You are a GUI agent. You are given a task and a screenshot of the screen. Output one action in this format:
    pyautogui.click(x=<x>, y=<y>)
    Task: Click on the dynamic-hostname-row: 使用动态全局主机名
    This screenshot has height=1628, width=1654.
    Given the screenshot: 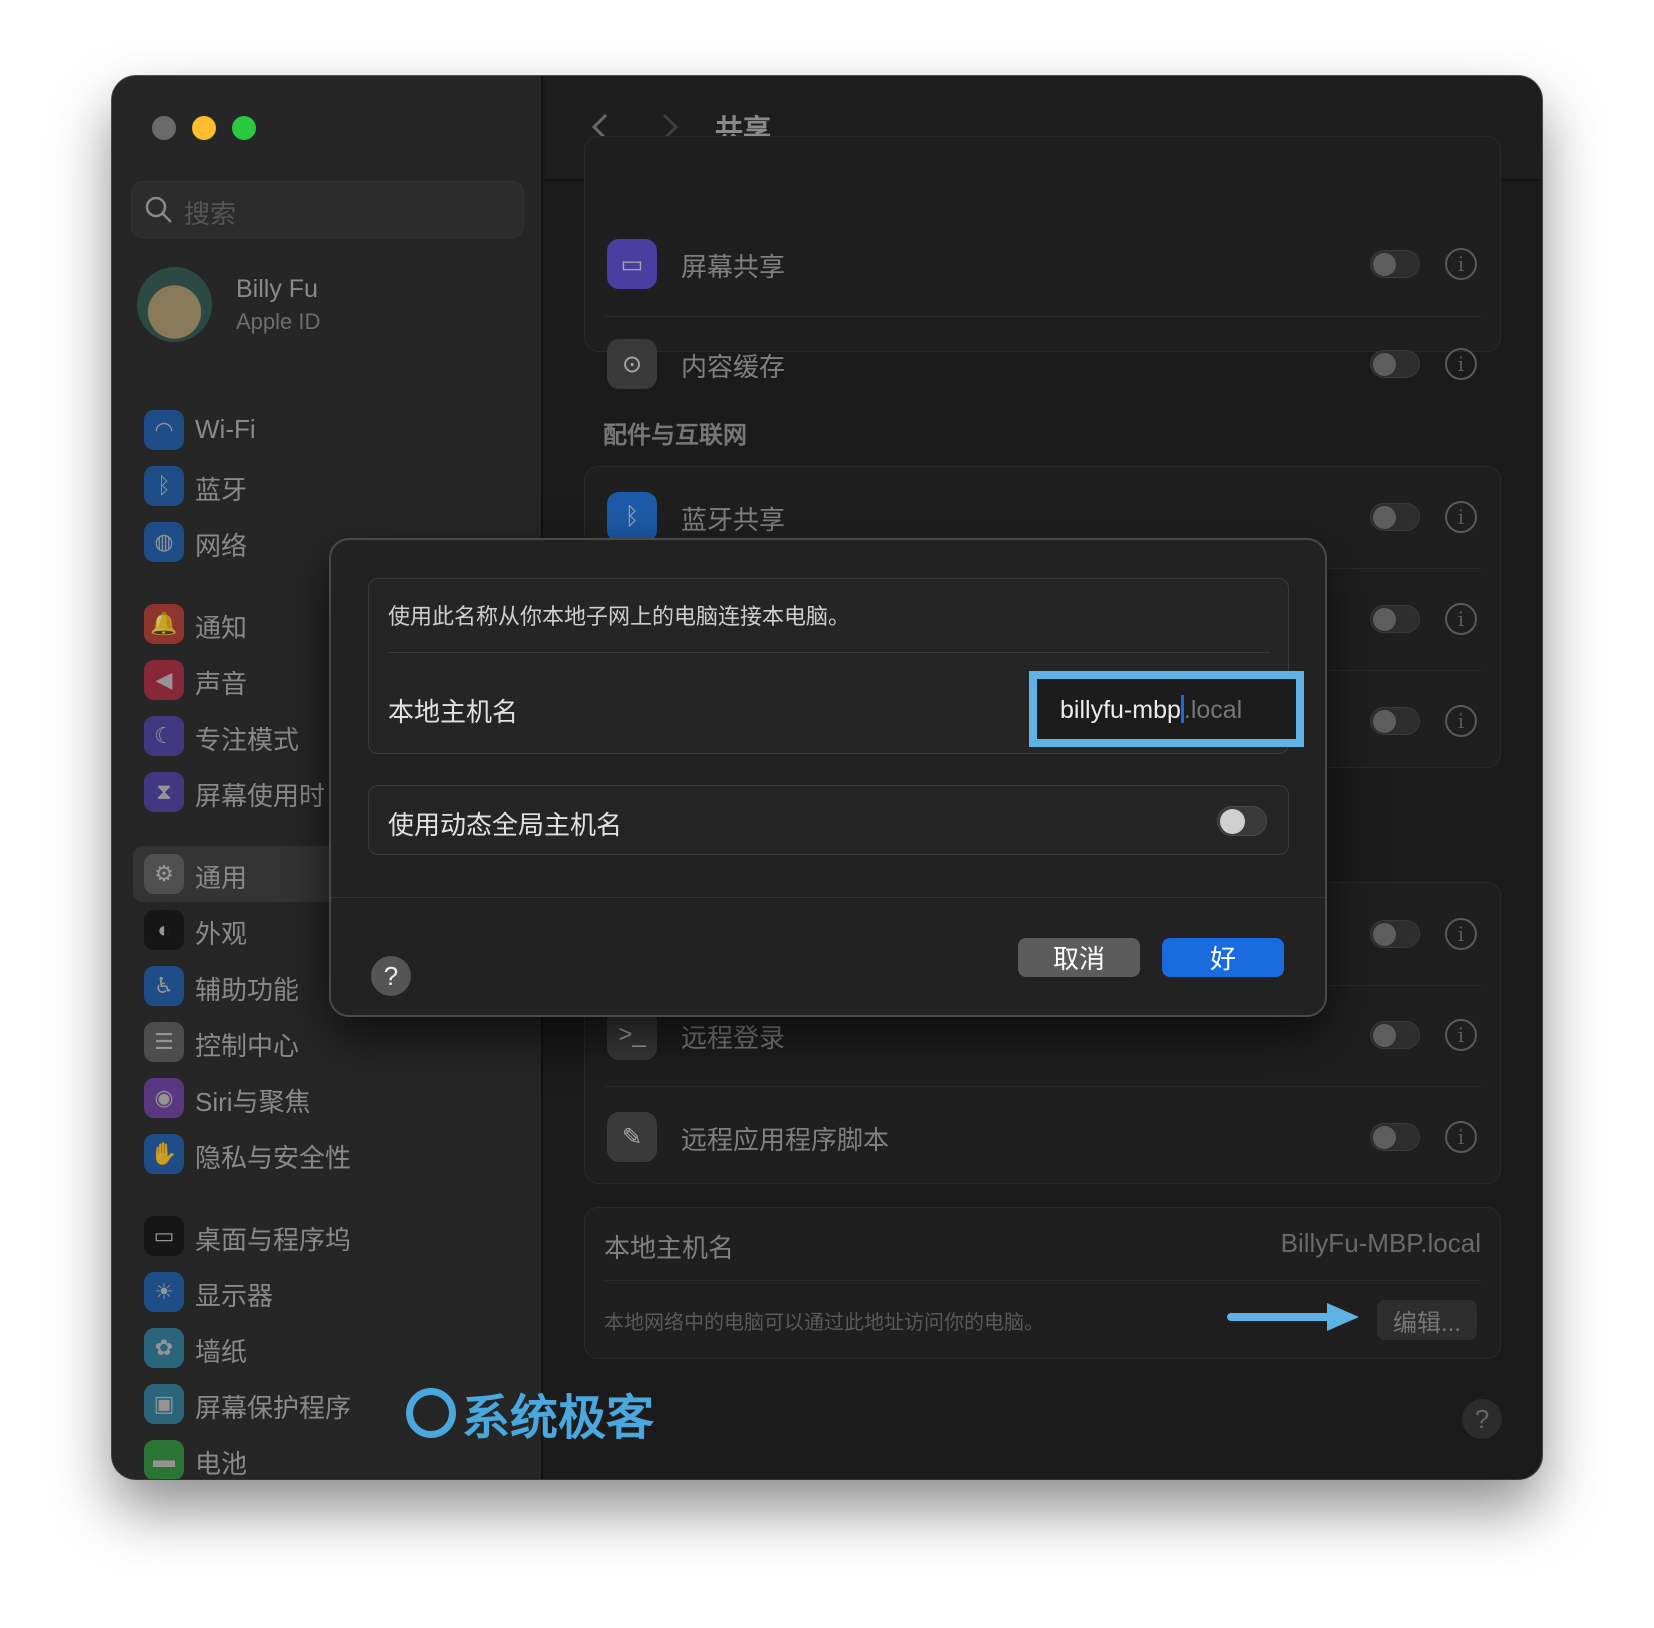 What is the action you would take?
    pyautogui.click(x=828, y=820)
    